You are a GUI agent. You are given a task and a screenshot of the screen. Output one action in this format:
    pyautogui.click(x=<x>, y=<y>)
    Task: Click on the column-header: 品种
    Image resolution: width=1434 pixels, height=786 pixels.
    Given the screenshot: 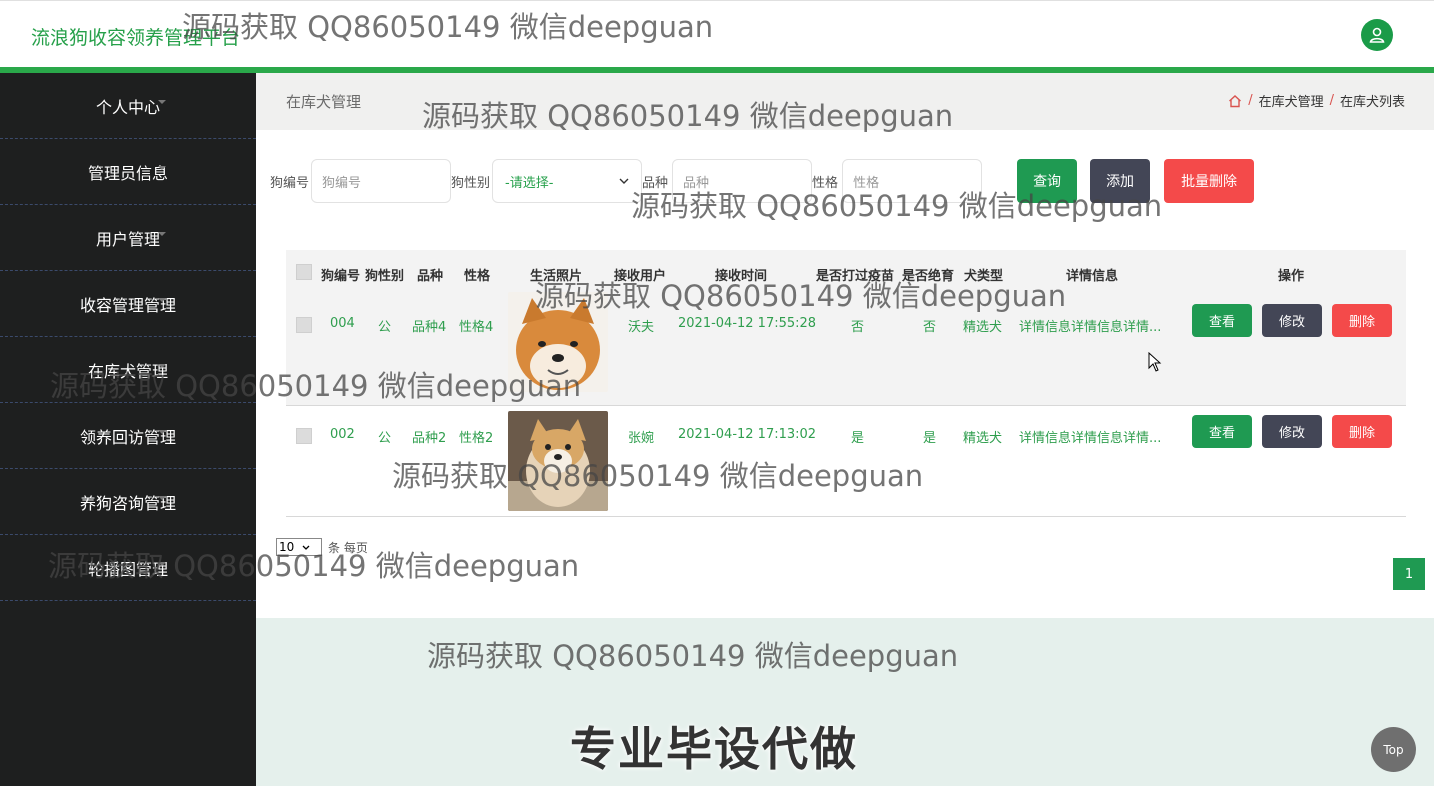 What is the action you would take?
    pyautogui.click(x=430, y=276)
    